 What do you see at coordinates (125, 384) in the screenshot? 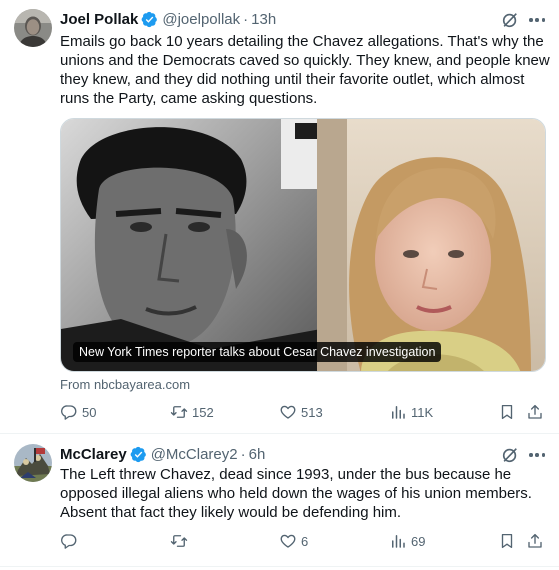
I see `media-source-link: From nbcbayarea.com` at bounding box center [125, 384].